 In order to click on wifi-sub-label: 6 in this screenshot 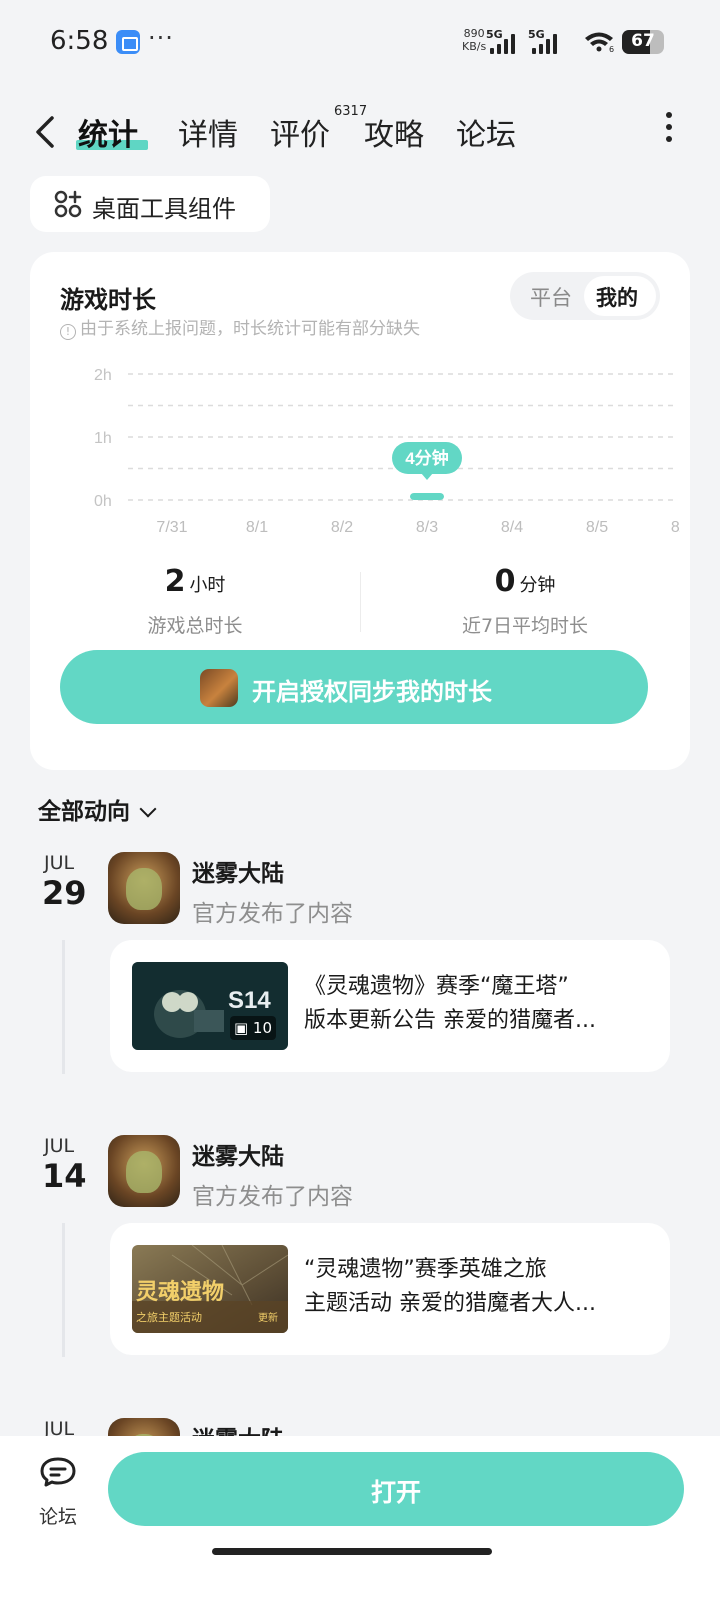, I will do `click(611, 48)`.